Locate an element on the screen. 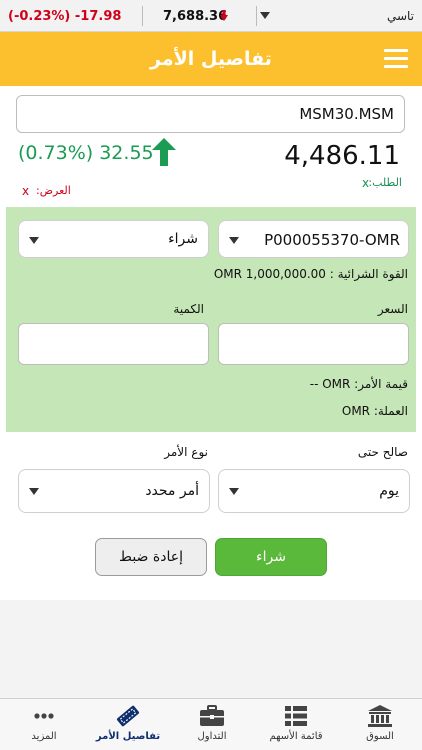  buying-power: القوة الشرائية : OMR 1,000,000.00 is located at coordinates (310, 274).